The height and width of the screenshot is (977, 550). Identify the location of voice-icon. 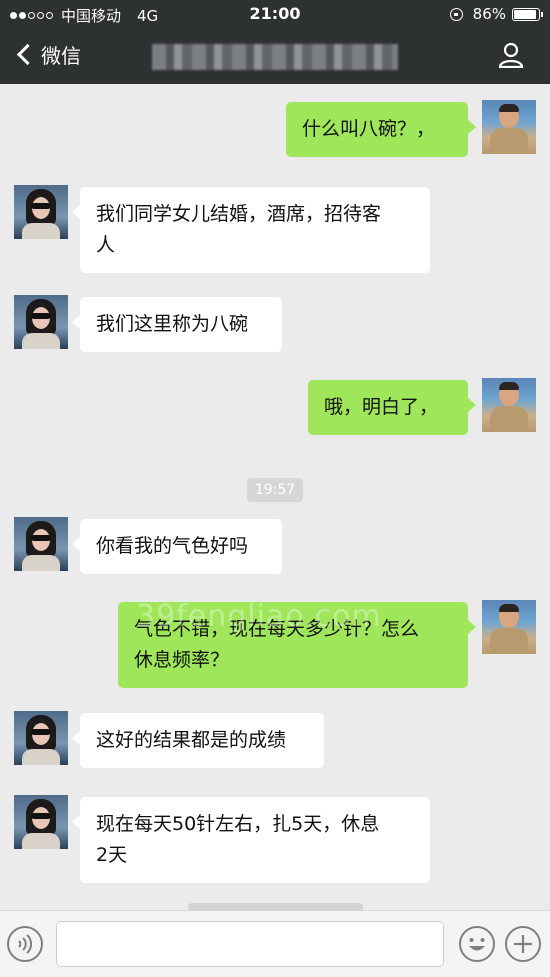
(25, 944).